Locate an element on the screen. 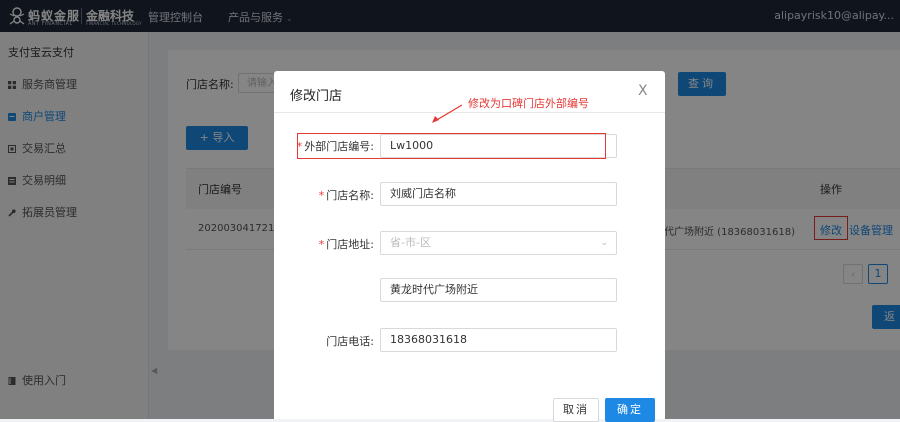  store-address-label-text: 门店地址: is located at coordinates (350, 244).